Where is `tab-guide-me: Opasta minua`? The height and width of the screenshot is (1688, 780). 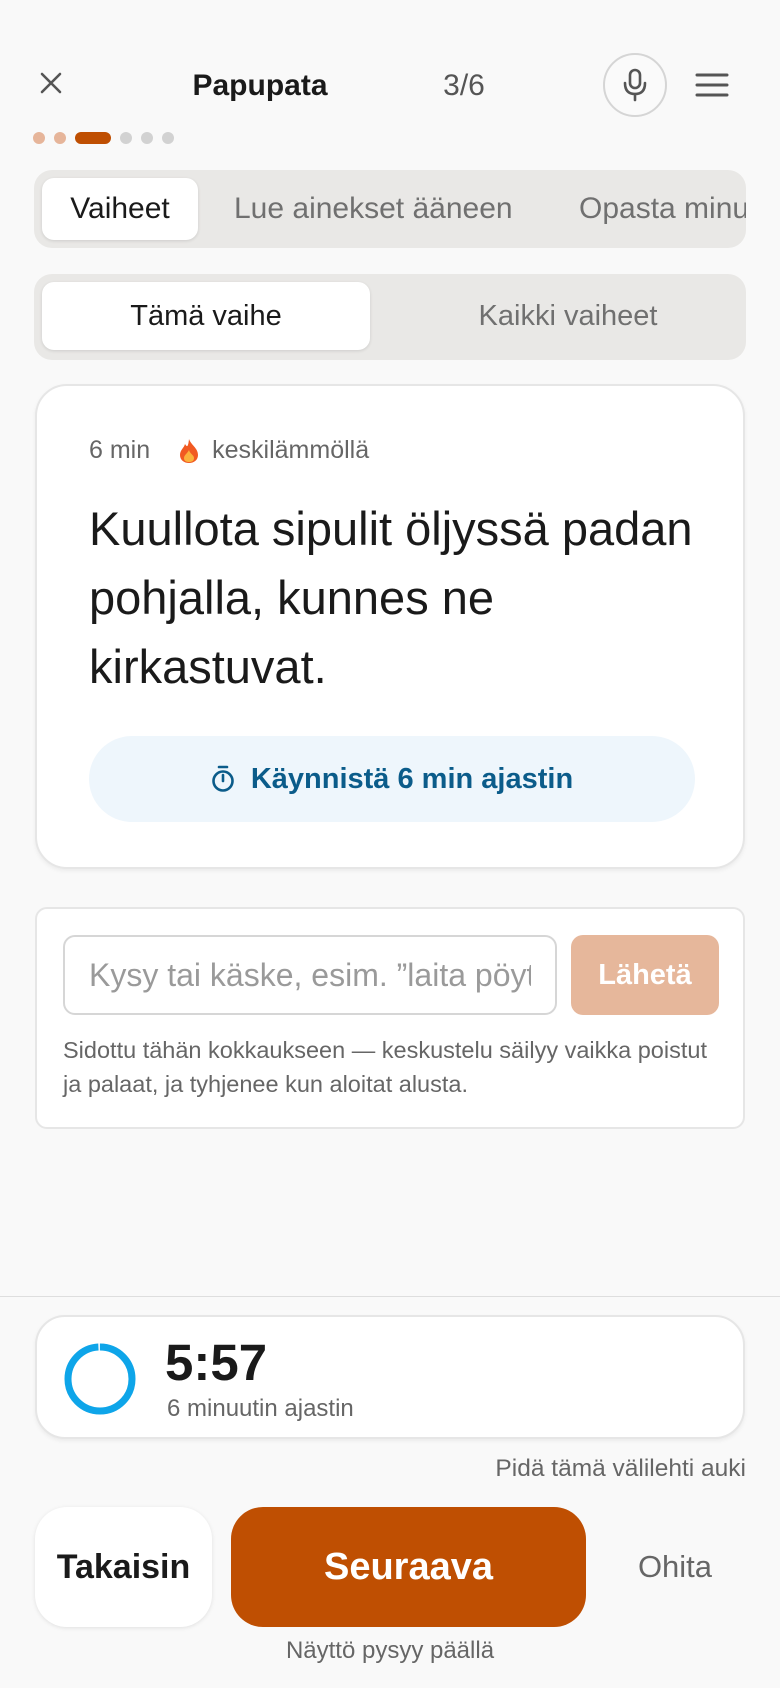
tab-guide-me: Opasta minua is located at coordinates (662, 209).